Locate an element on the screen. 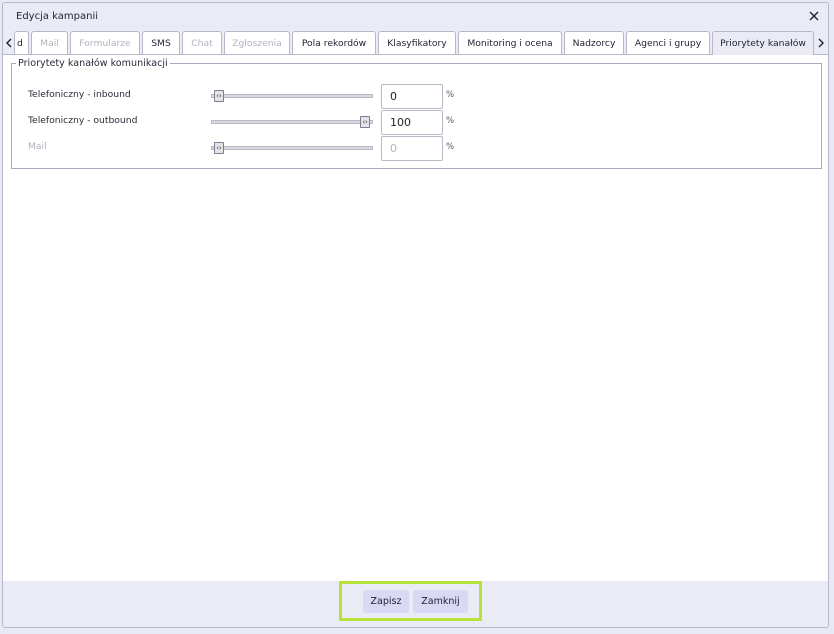 The height and width of the screenshot is (634, 834). tab-monitoring-i-ocena: Monitoring i ocena is located at coordinates (510, 42).